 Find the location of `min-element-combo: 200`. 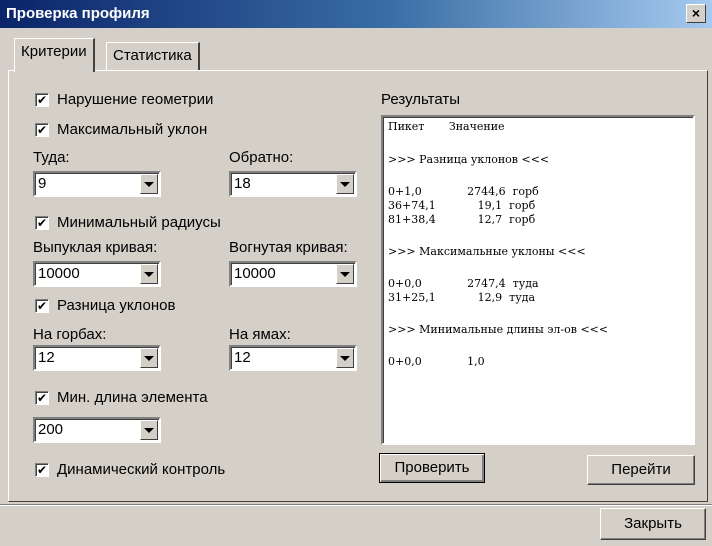

min-element-combo: 200 is located at coordinates (97, 430).